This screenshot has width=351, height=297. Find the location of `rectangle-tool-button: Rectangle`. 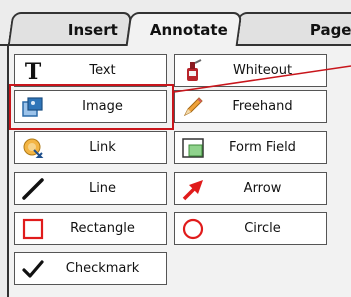

rectangle-tool-button: Rectangle is located at coordinates (90, 228).